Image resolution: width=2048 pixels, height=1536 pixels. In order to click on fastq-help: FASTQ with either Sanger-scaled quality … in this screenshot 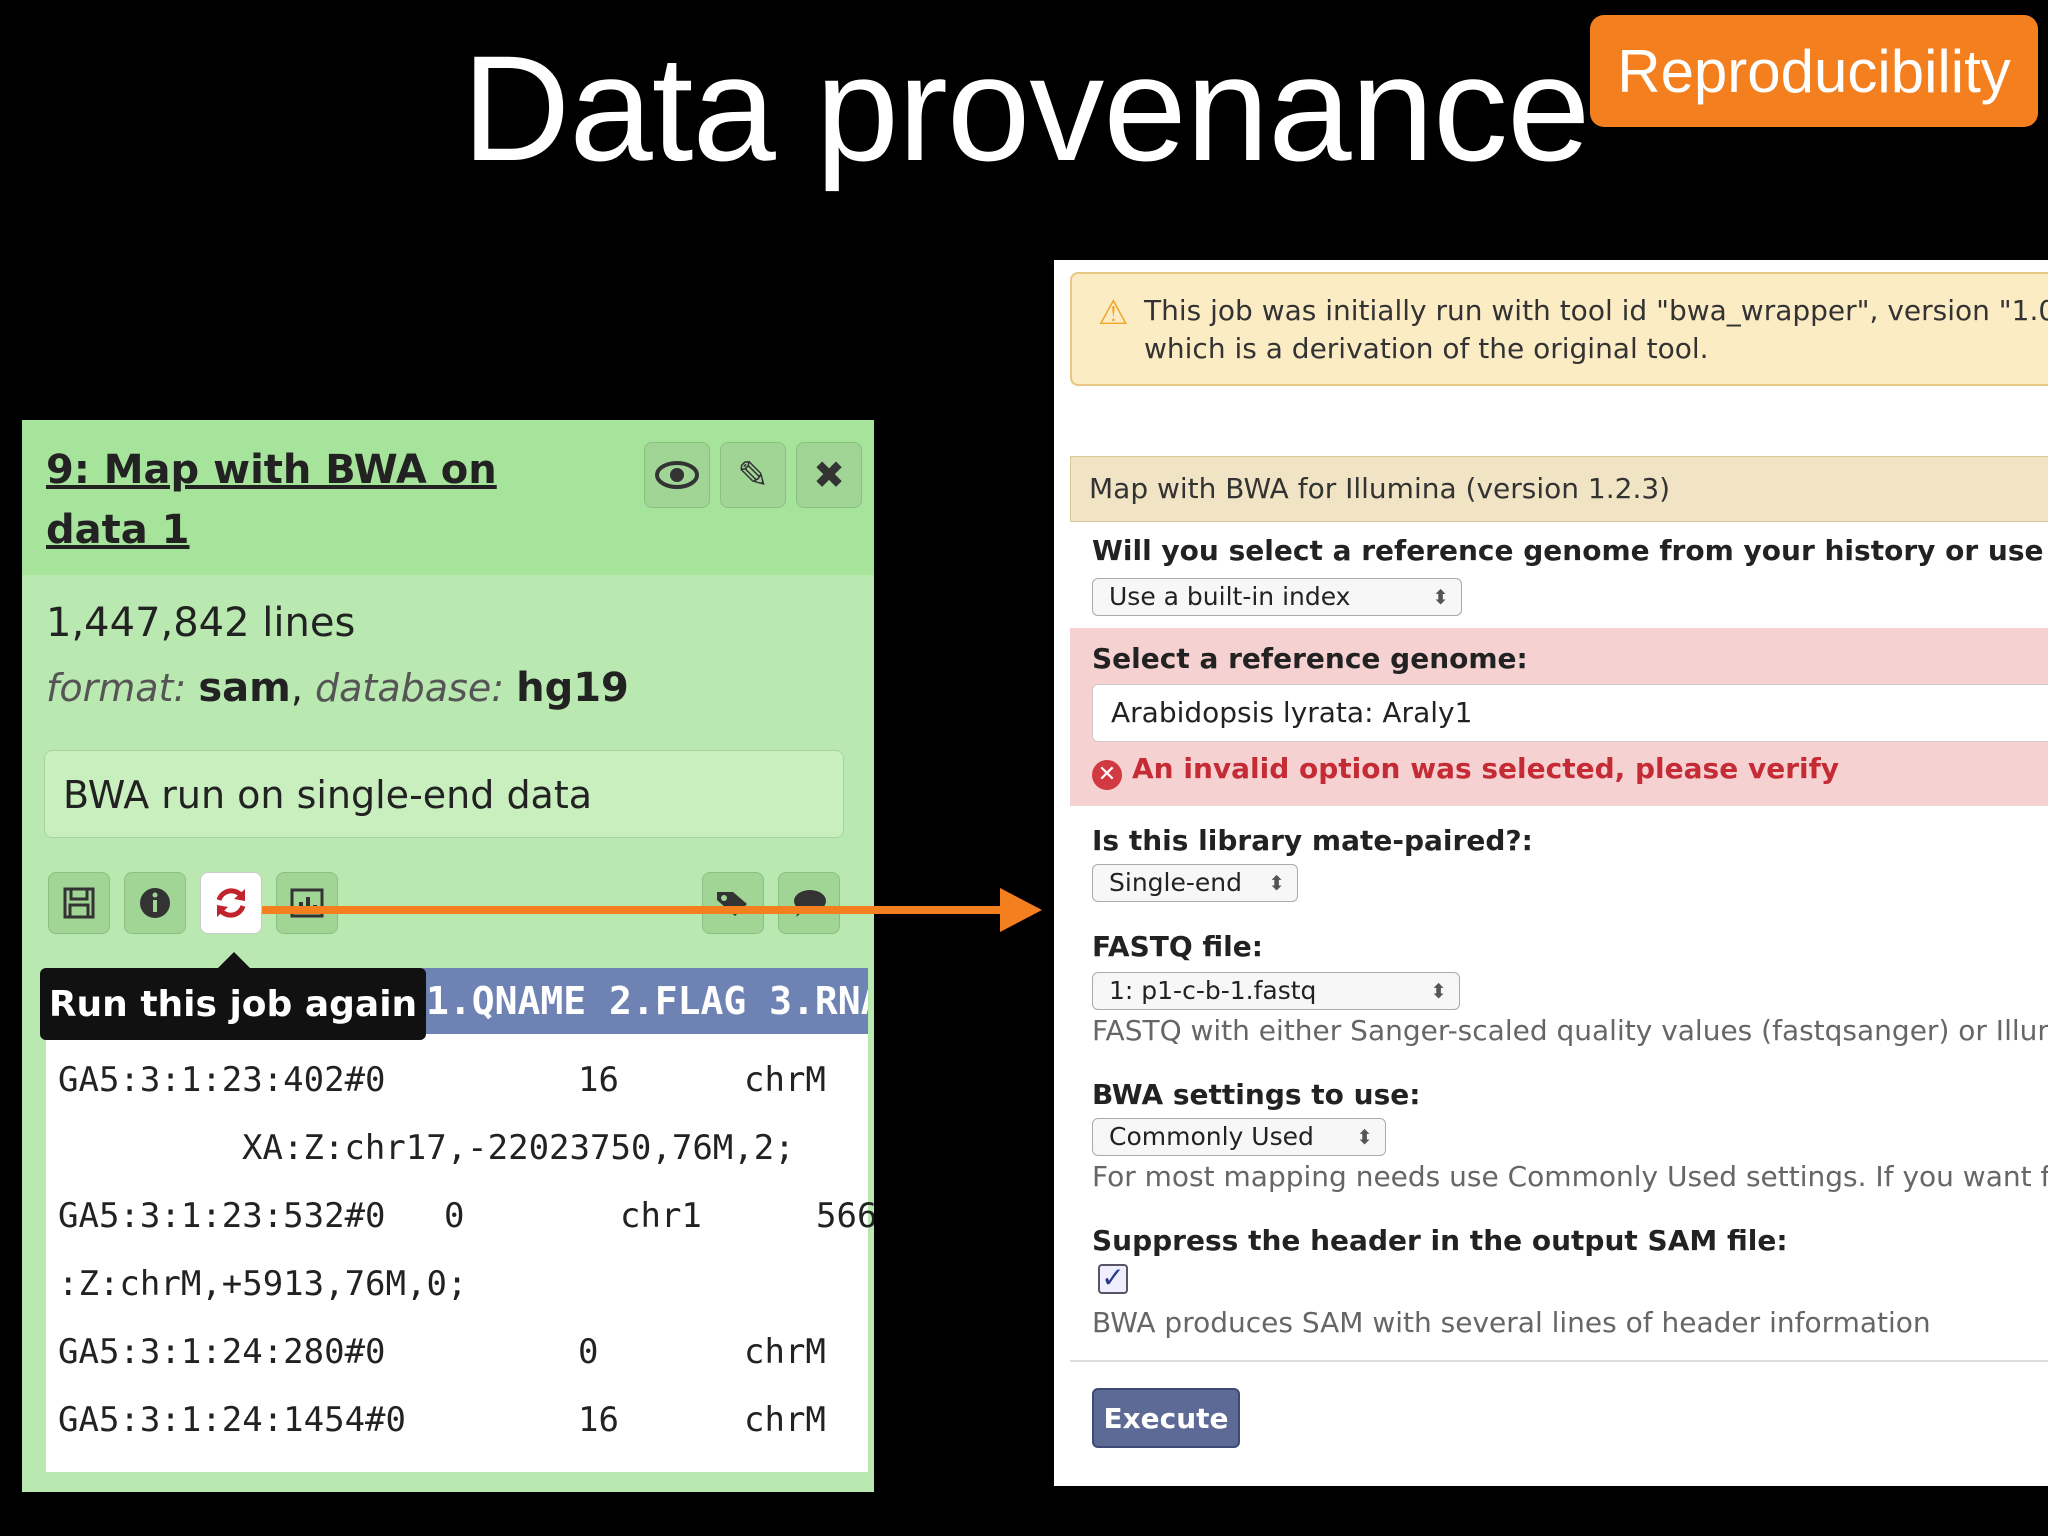, I will do `click(1570, 1030)`.